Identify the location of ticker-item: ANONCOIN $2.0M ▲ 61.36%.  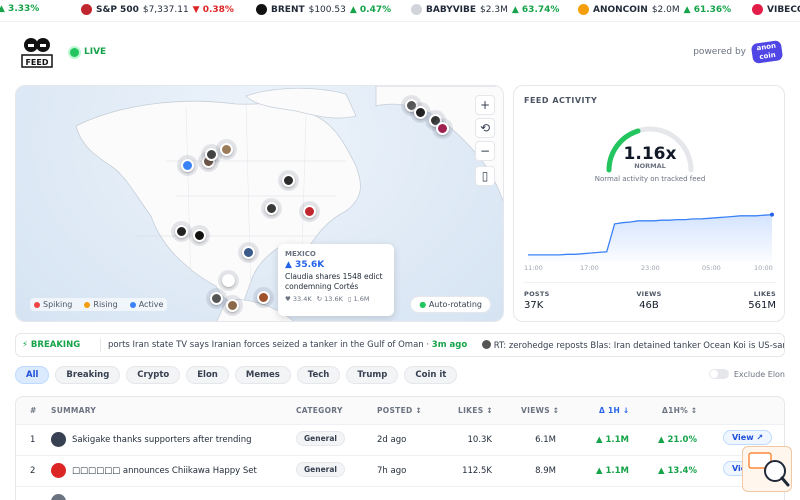
(654, 9).